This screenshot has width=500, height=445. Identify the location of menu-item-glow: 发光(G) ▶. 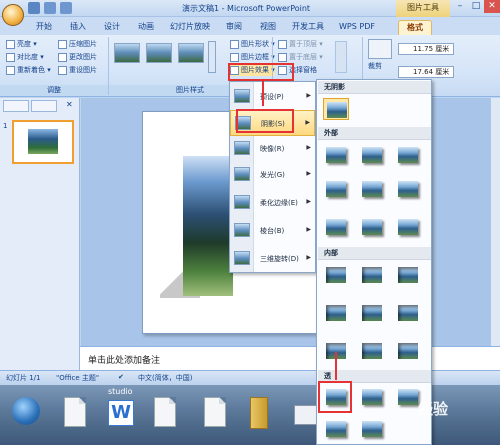
(272, 175).